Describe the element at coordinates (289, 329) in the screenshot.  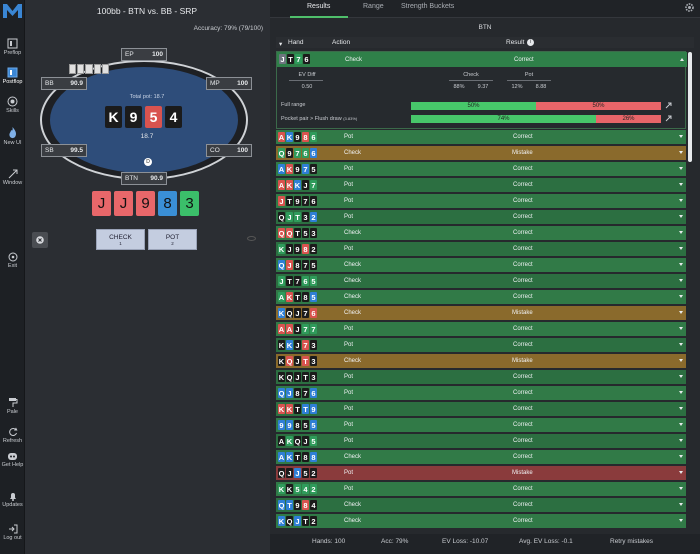
I see `hand-card: A` at that location.